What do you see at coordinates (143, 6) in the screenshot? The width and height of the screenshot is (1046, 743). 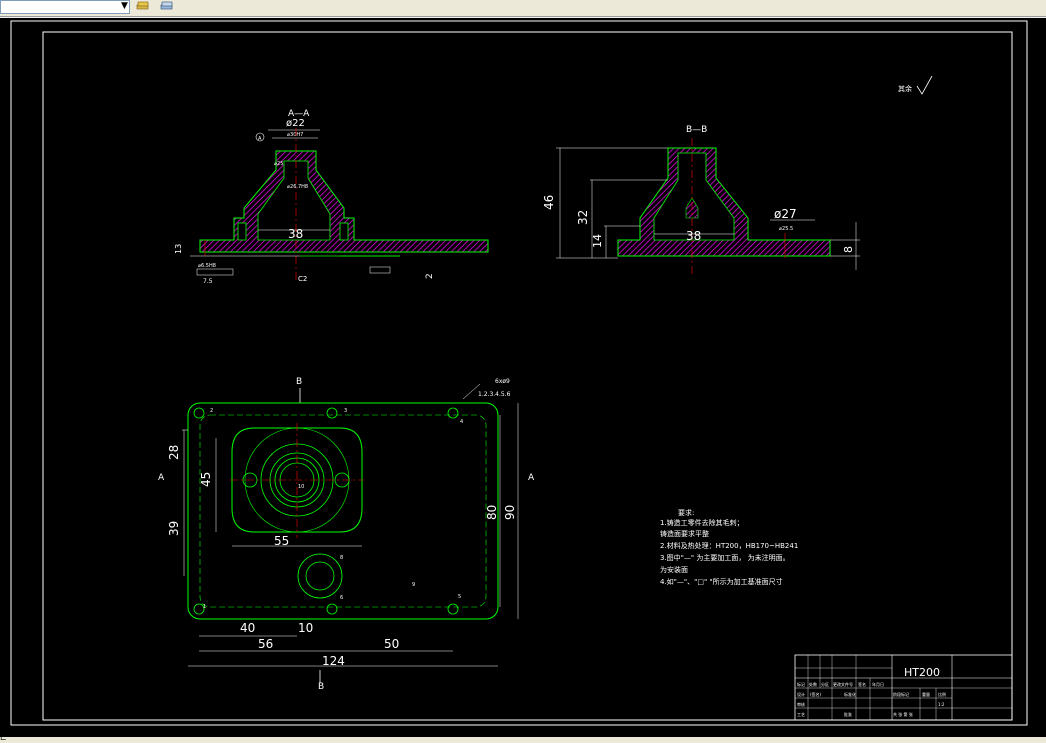 I see `layer-properties-icon` at bounding box center [143, 6].